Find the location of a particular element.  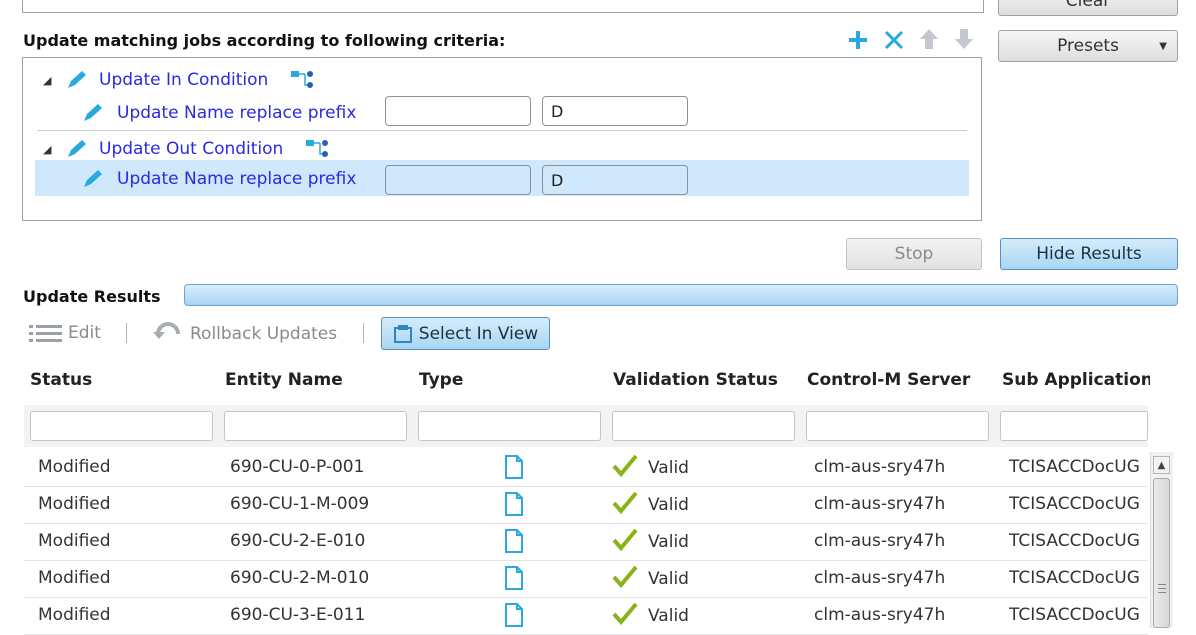

clear-button: Clear is located at coordinates (1088, 8).